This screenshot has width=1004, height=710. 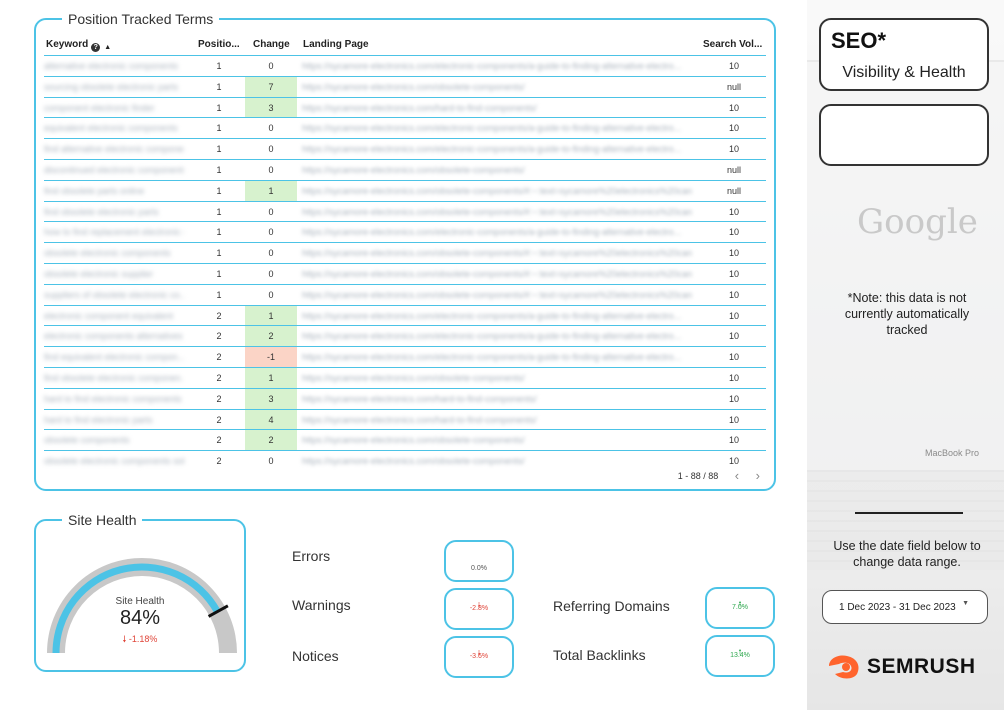 I want to click on keyword-column-header: Keyword? ▲, so click(x=79, y=45).